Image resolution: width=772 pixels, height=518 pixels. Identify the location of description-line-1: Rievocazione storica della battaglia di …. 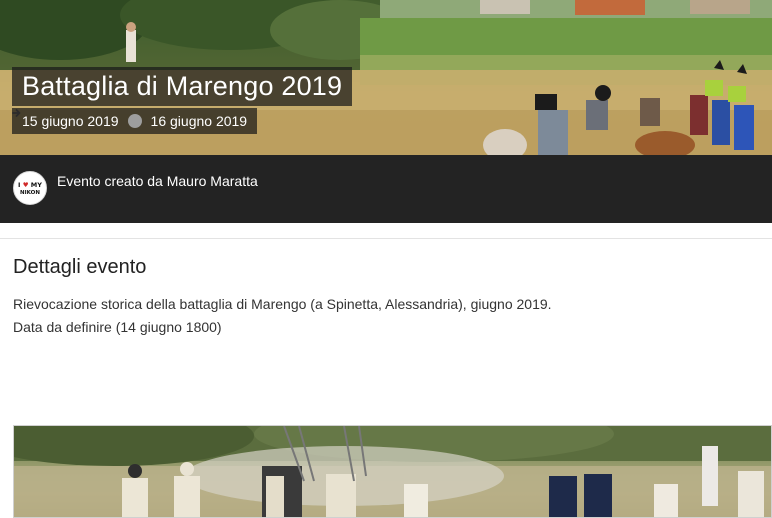
(282, 304).